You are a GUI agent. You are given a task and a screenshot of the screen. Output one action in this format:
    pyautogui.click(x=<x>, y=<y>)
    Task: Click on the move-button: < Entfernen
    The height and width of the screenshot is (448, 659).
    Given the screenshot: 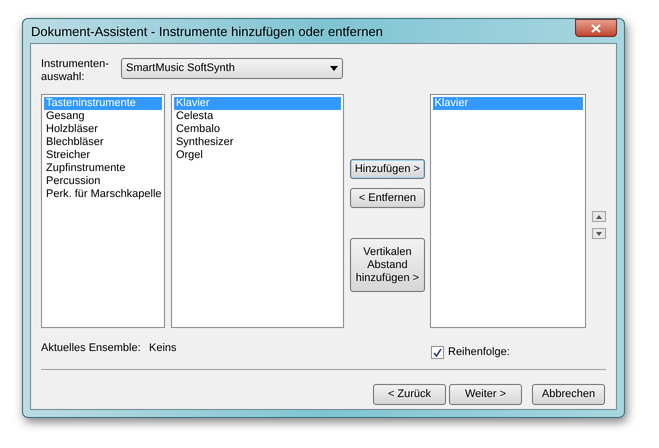 What is the action you would take?
    pyautogui.click(x=387, y=198)
    